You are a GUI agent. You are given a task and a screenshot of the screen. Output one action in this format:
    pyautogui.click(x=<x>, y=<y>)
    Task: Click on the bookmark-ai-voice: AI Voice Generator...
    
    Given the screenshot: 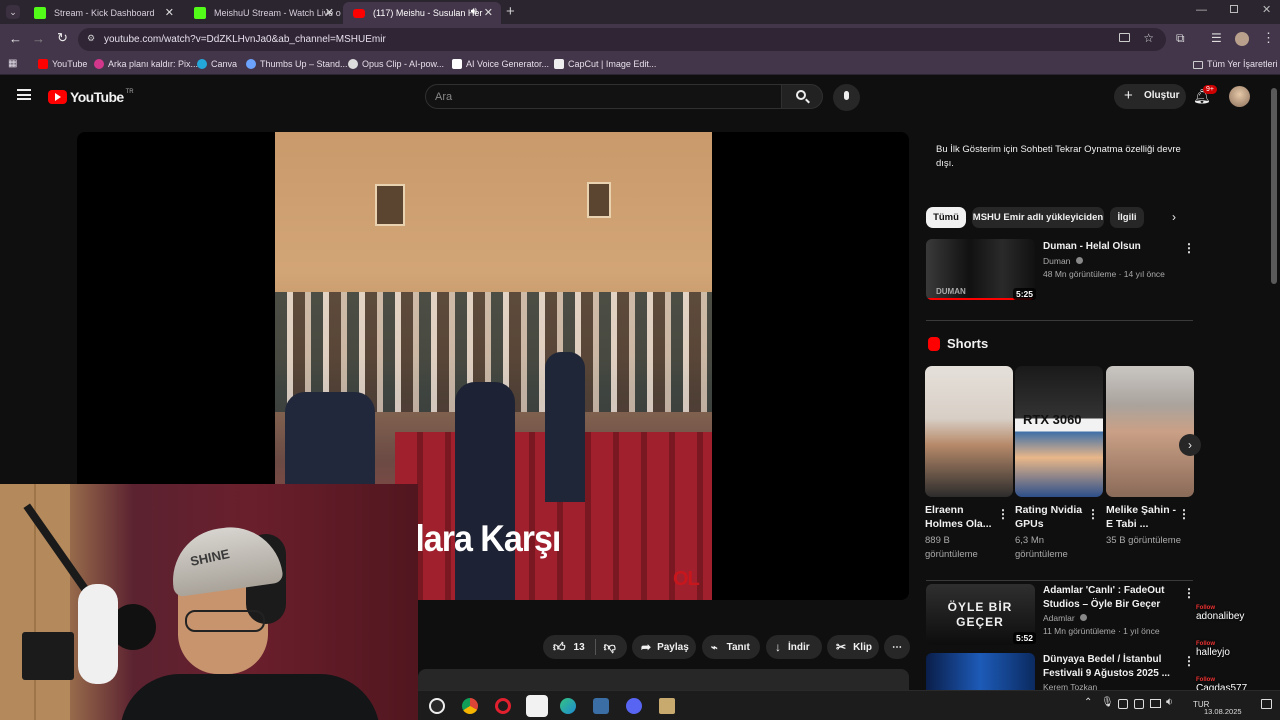 What is the action you would take?
    pyautogui.click(x=500, y=64)
    